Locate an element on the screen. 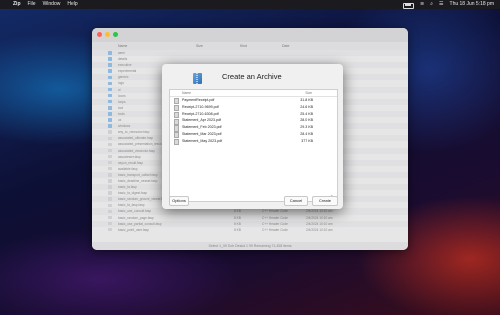  row-date: 2/4/2024 10:10 am is located at coordinates (319, 229).